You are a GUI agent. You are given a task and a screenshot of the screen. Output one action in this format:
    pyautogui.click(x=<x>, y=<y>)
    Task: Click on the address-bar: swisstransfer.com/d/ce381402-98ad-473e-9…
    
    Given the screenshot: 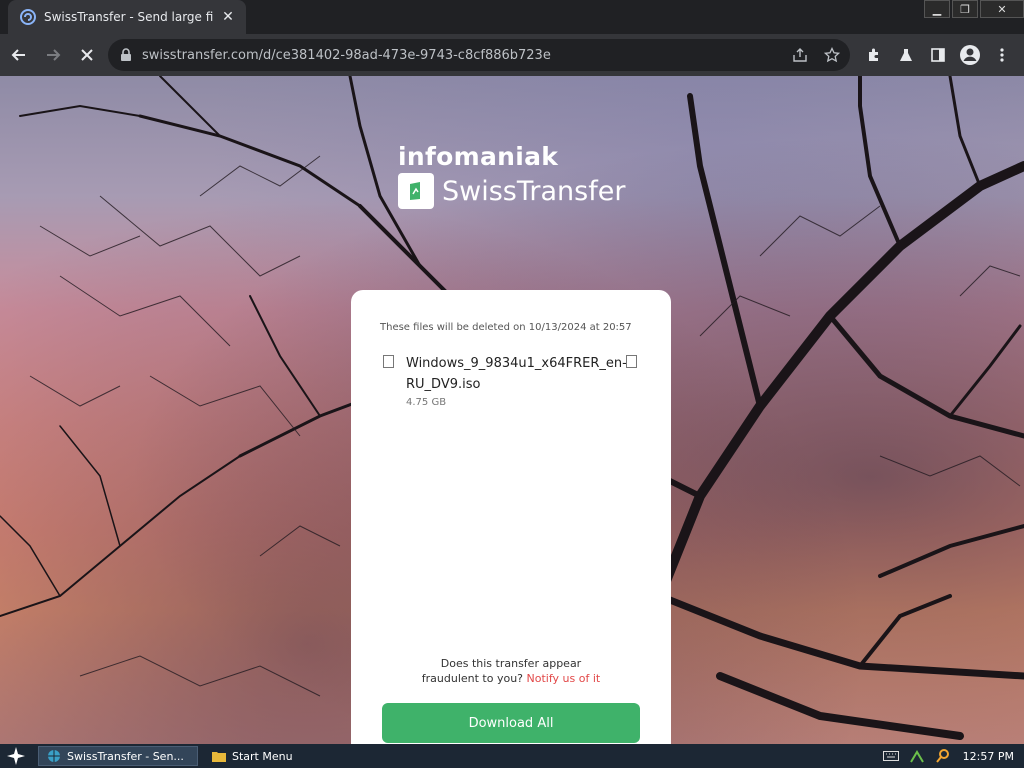 What is the action you would take?
    pyautogui.click(x=479, y=55)
    